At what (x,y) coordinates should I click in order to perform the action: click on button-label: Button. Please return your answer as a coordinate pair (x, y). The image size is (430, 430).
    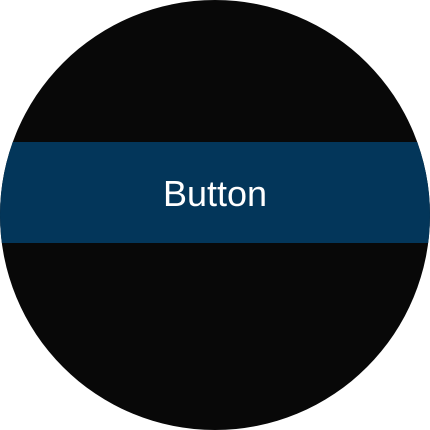
    Looking at the image, I should click on (215, 193).